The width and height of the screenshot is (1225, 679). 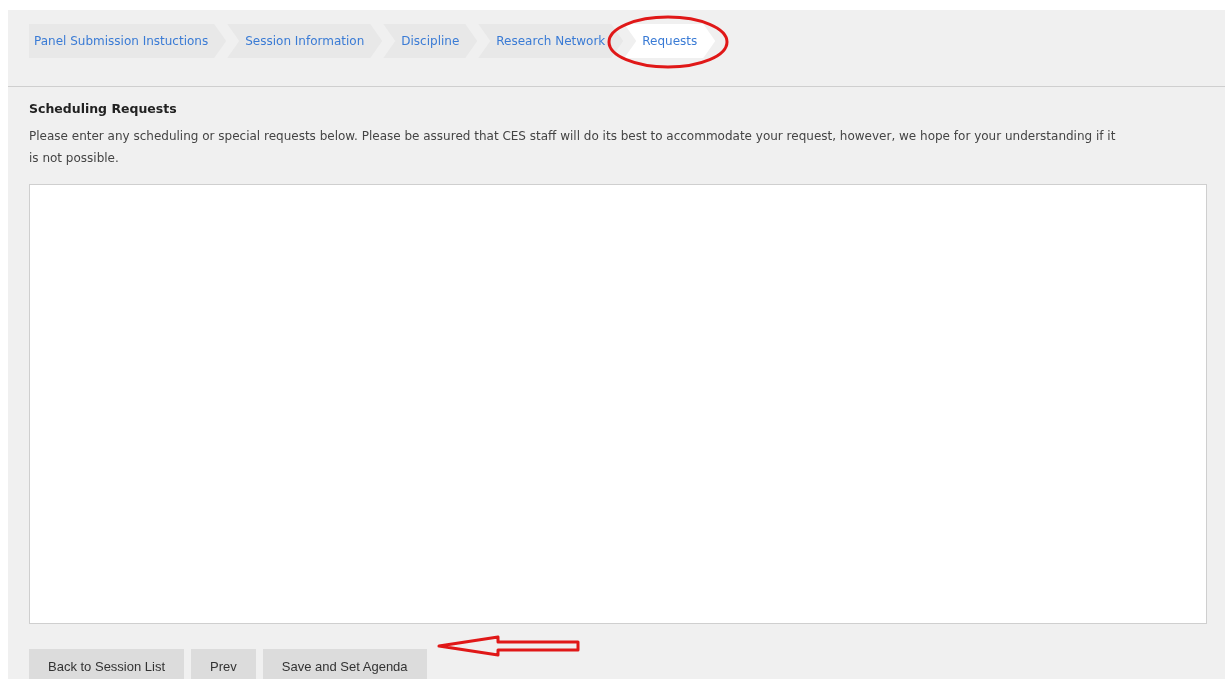 What do you see at coordinates (344, 663) in the screenshot?
I see `nav-button: Save and Set Agenda` at bounding box center [344, 663].